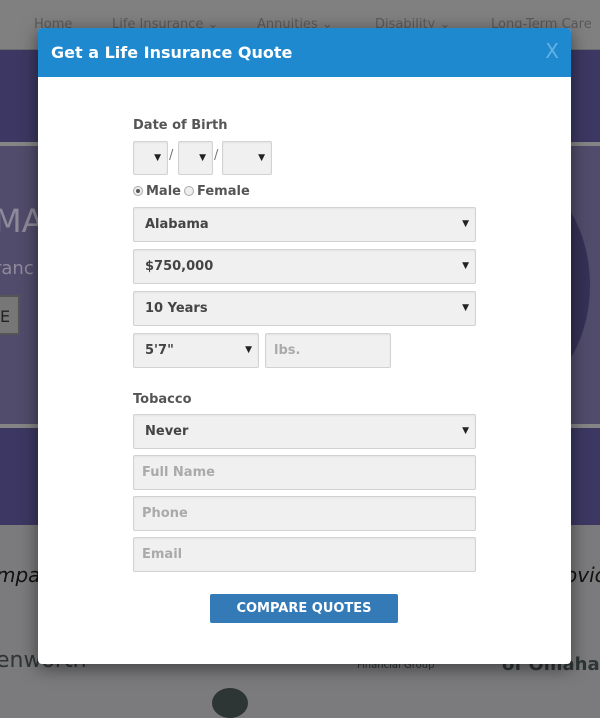 This screenshot has width=600, height=718. What do you see at coordinates (247, 158) in the screenshot?
I see `dob-year-select: ▼` at bounding box center [247, 158].